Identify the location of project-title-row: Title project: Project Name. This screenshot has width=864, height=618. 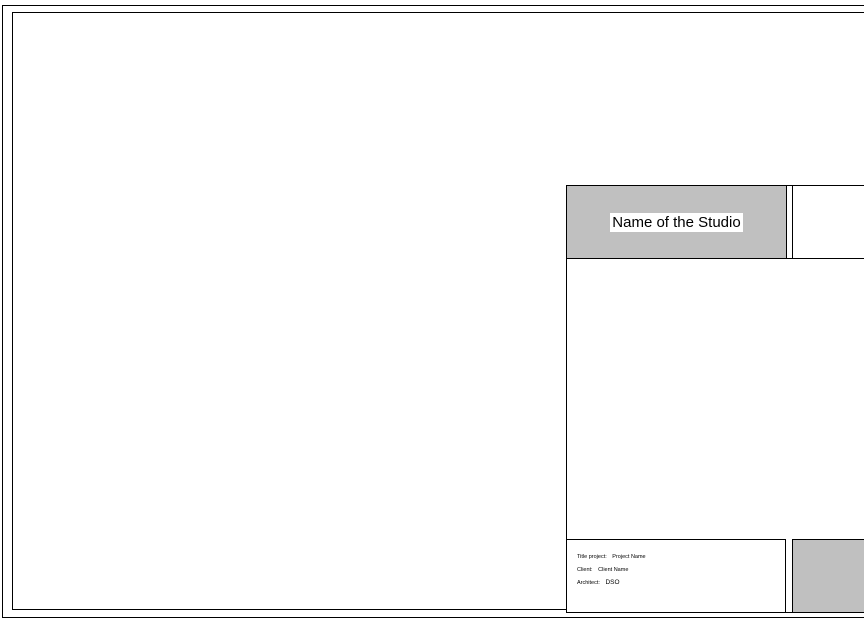
(681, 557).